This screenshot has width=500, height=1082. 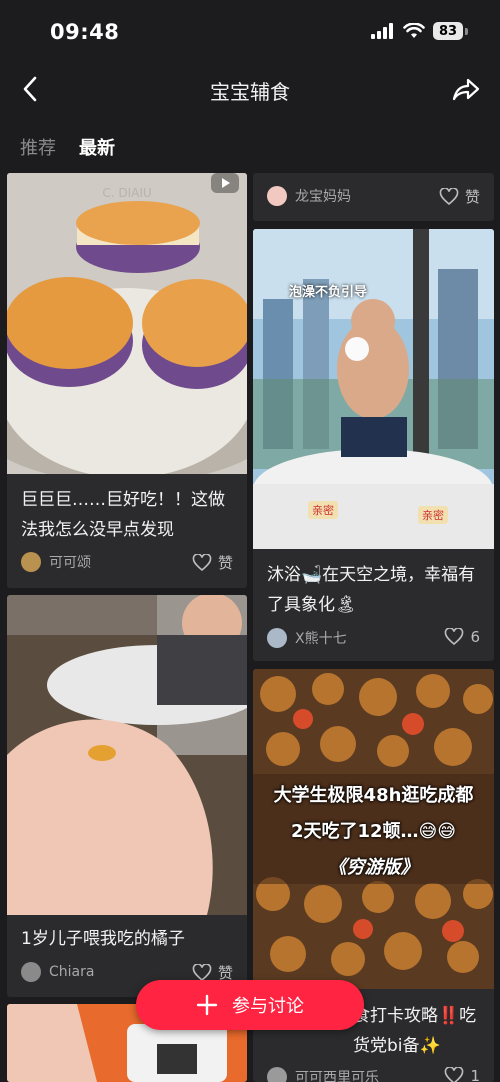 What do you see at coordinates (382, 31) in the screenshot?
I see `signal-icon` at bounding box center [382, 31].